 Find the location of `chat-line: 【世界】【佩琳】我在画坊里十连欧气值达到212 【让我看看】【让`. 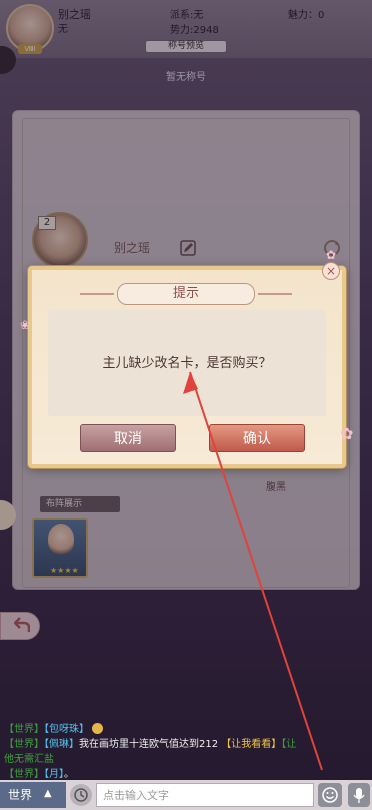

chat-line: 【世界】【佩琳】我在画坊里十连欧气值达到212 【让我看看】【让 is located at coordinates (186, 744).